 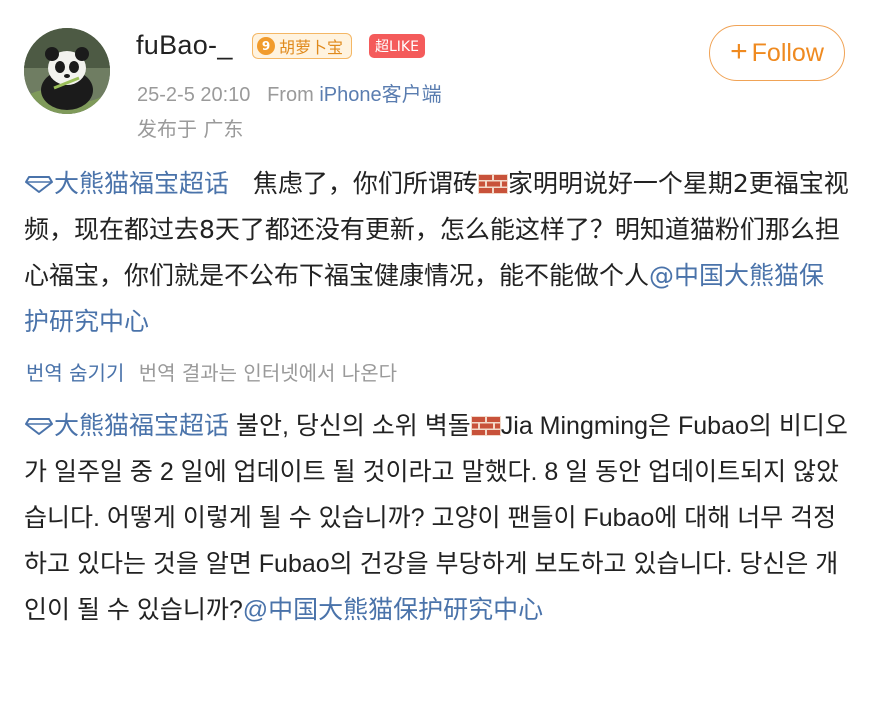 I want to click on translated-topic-label: 大熊猫福宝超话, so click(x=142, y=426).